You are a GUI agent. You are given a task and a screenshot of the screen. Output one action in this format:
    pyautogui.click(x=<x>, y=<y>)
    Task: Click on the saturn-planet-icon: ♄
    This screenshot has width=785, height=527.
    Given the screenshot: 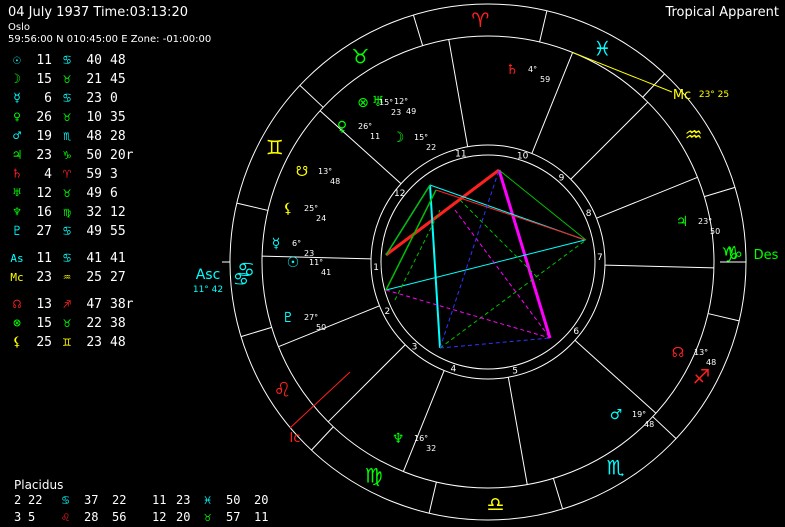 What is the action you would take?
    pyautogui.click(x=512, y=70)
    